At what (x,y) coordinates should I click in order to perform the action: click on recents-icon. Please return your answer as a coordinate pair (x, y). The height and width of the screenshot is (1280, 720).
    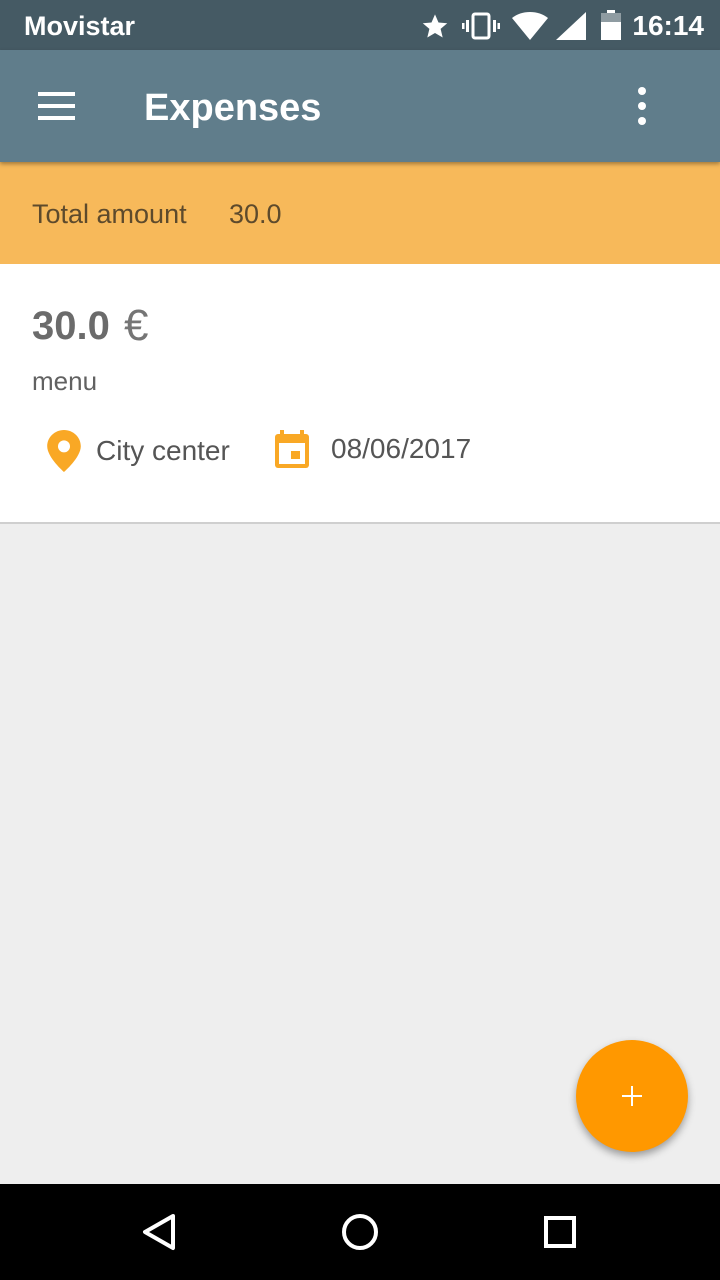
    Looking at the image, I should click on (560, 1232).